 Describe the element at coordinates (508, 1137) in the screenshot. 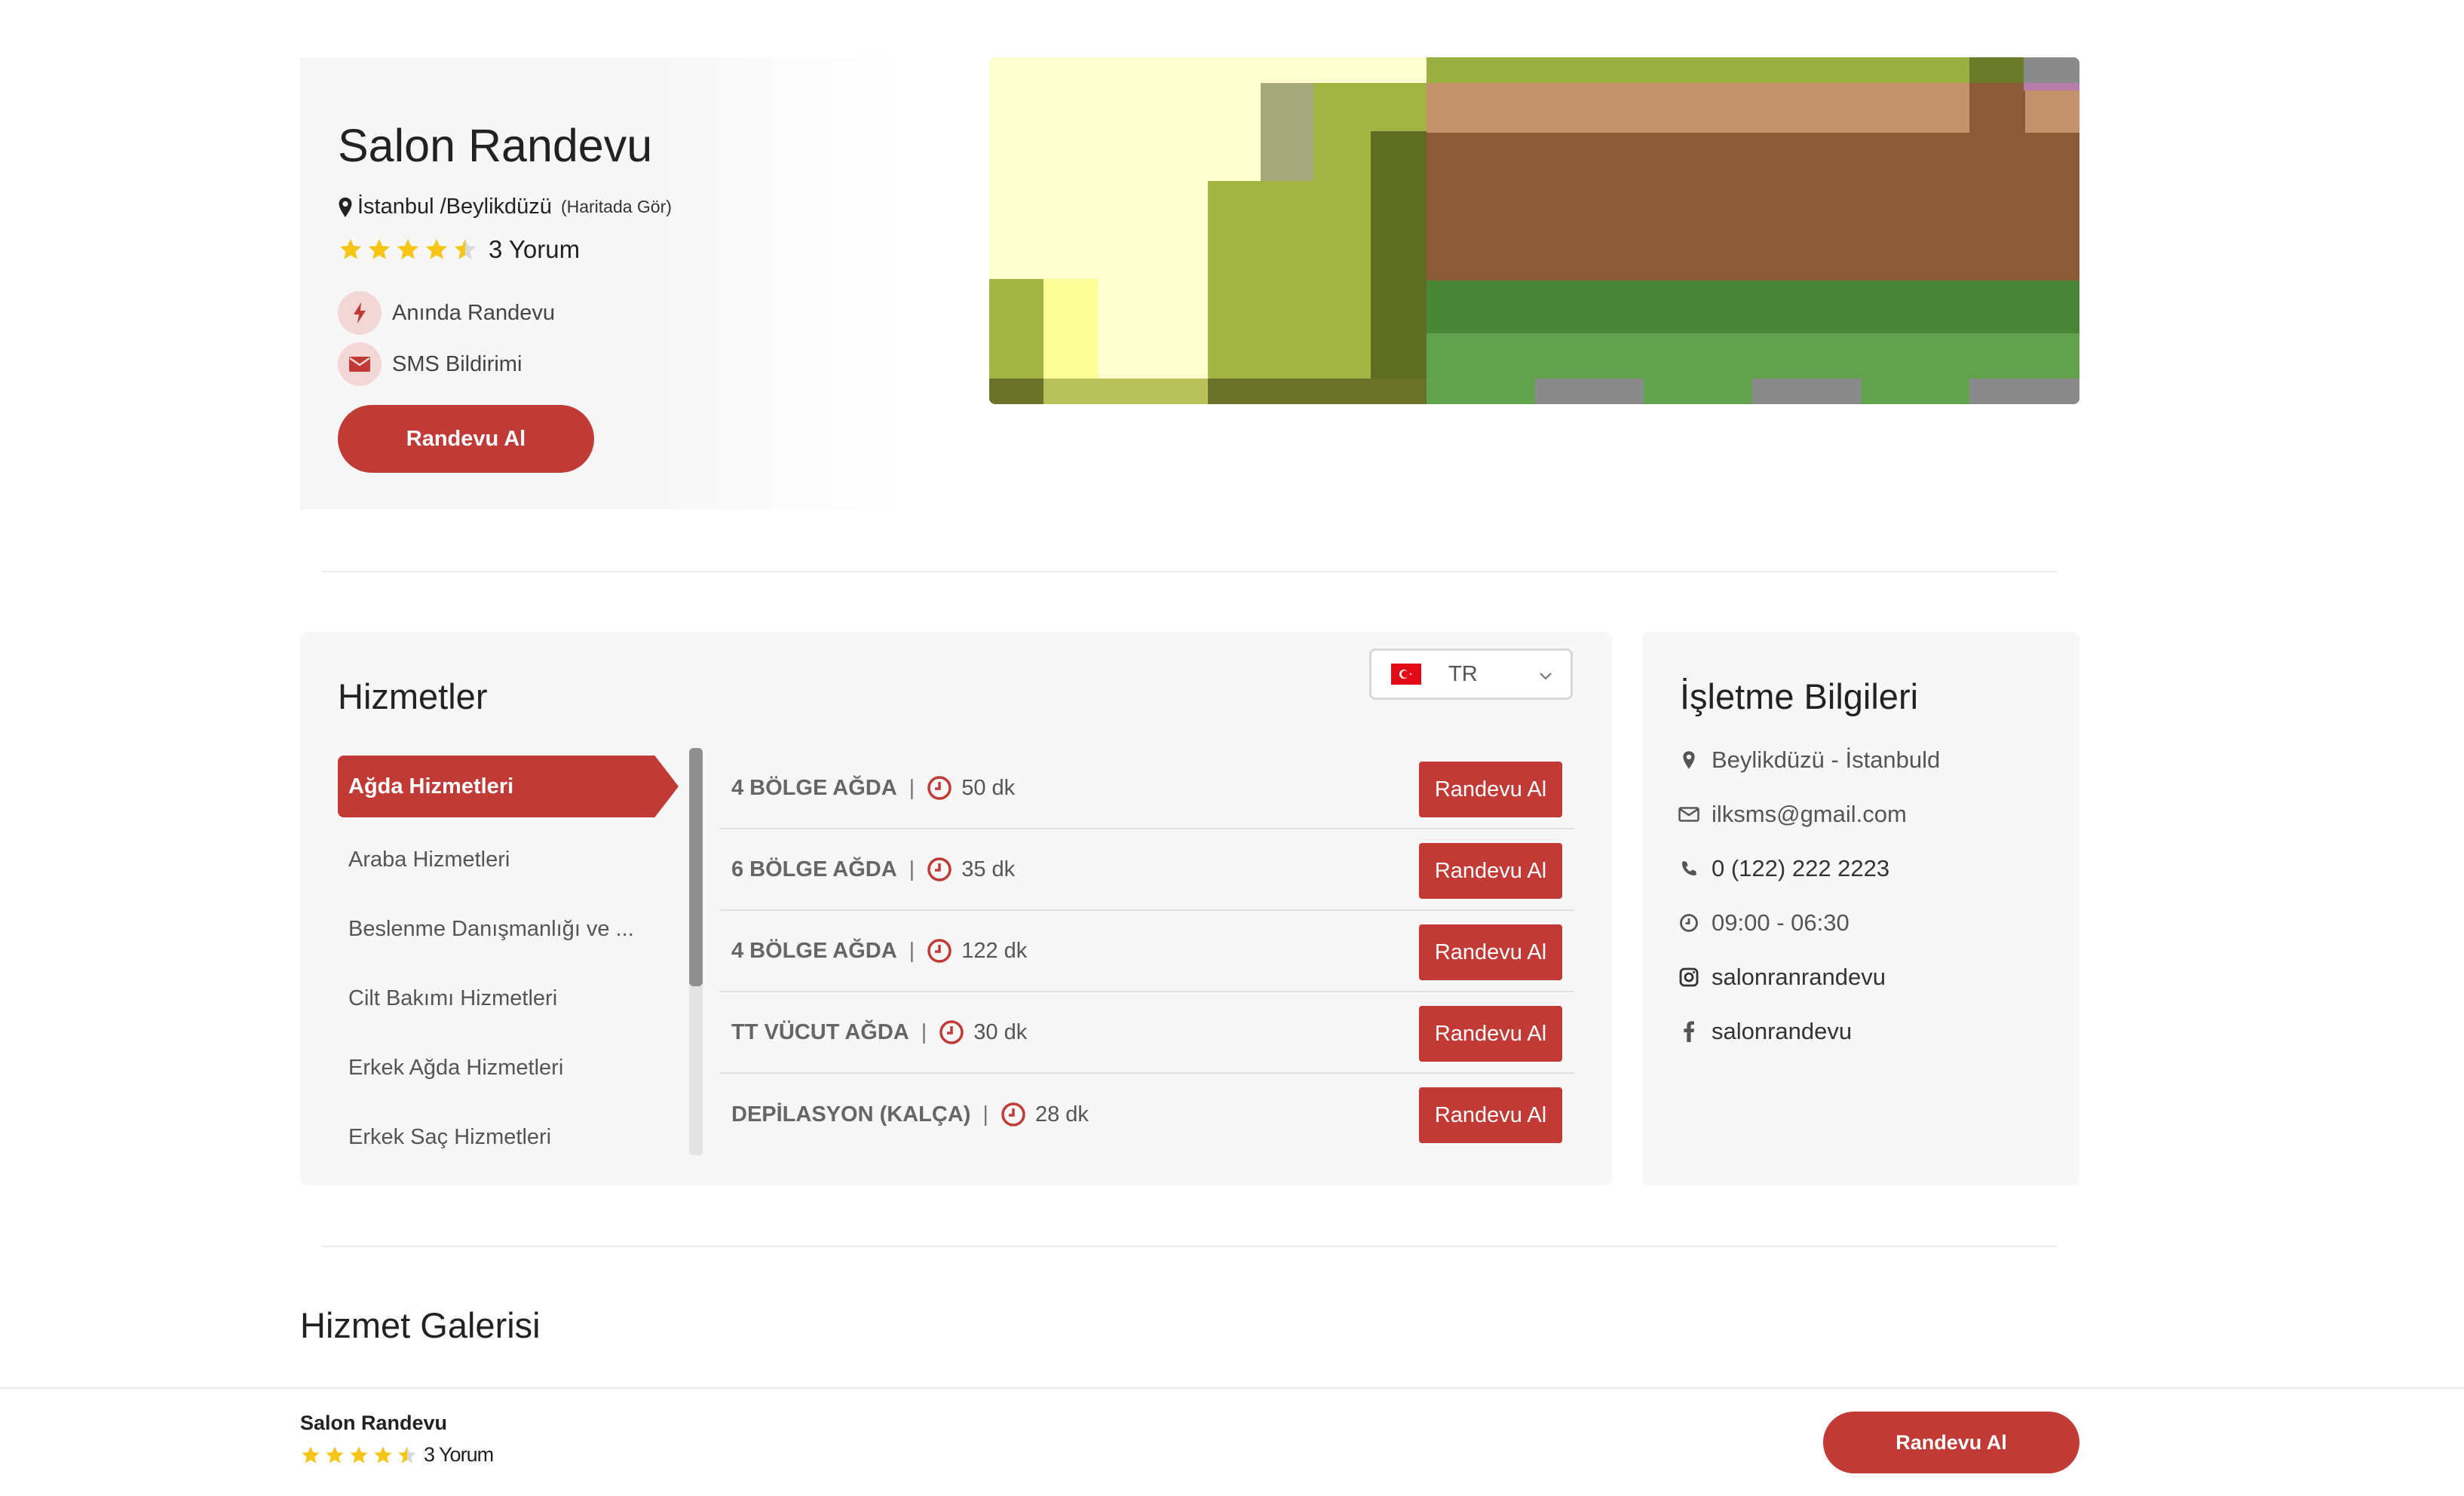

I see `category-item: Erkek Saç Hizmetleri` at that location.